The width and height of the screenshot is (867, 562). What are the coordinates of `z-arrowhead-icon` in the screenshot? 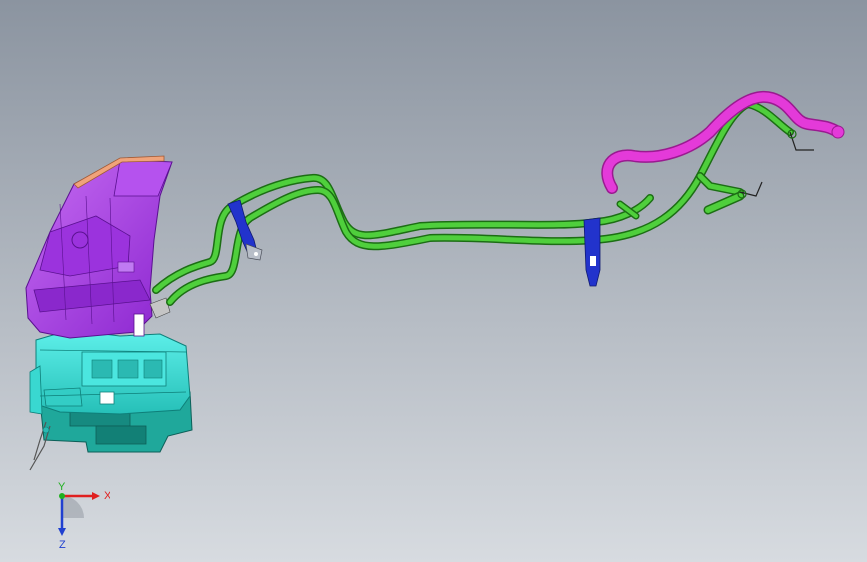 It's located at (62, 532).